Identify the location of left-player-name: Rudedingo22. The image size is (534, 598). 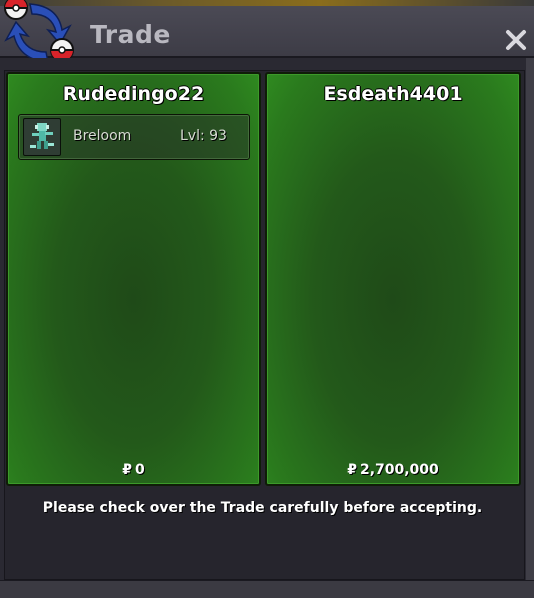
(133, 94).